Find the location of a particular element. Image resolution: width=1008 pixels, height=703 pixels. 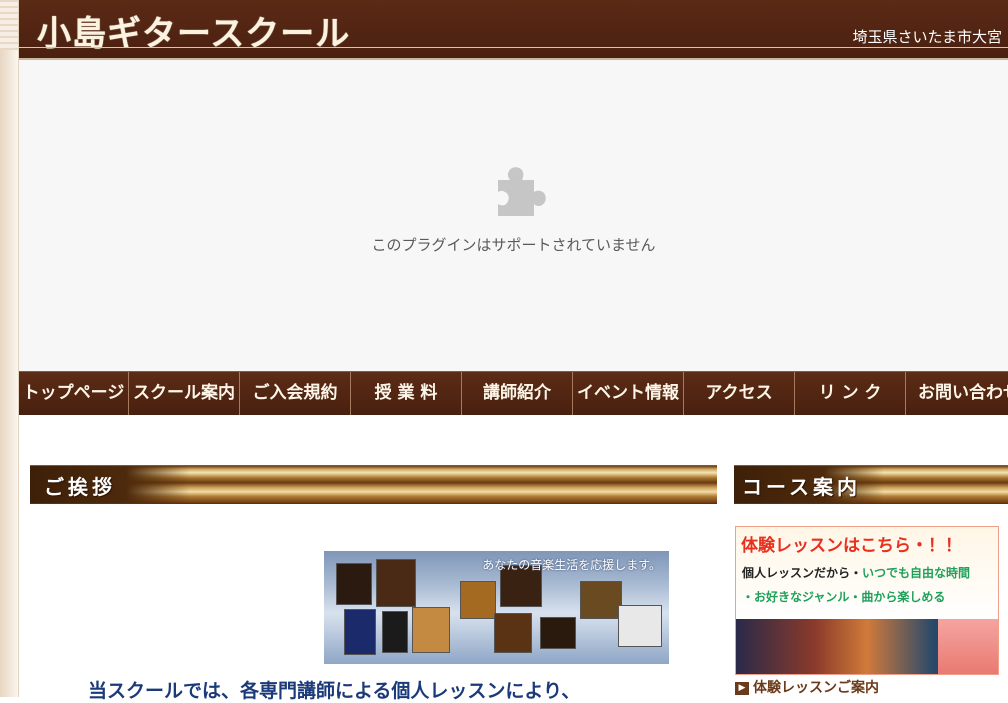

music-life-banner: あなたの音楽生活を応援します。 is located at coordinates (496, 607).